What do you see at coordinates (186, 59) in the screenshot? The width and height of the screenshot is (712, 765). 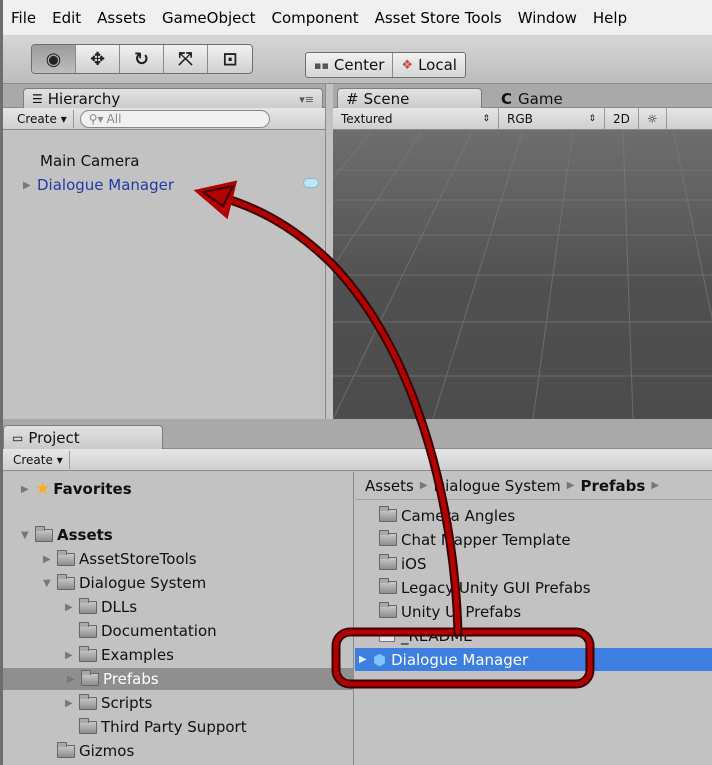 I see `scale-tool-button: ⤧` at bounding box center [186, 59].